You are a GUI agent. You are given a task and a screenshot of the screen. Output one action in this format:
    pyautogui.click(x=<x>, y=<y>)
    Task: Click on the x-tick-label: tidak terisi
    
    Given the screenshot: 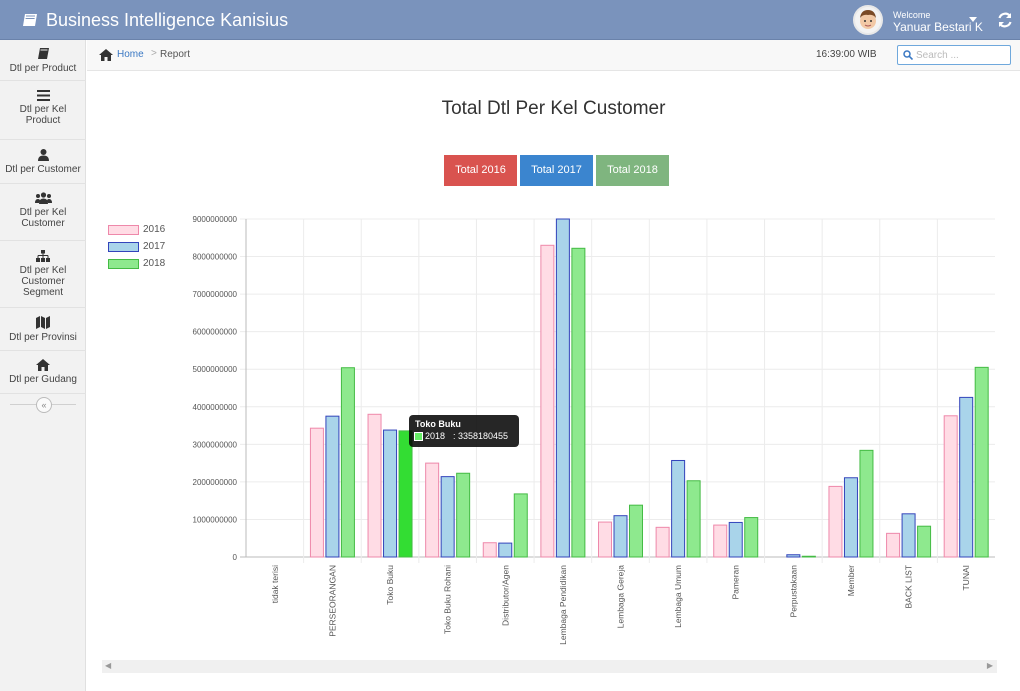 What is the action you would take?
    pyautogui.click(x=275, y=584)
    